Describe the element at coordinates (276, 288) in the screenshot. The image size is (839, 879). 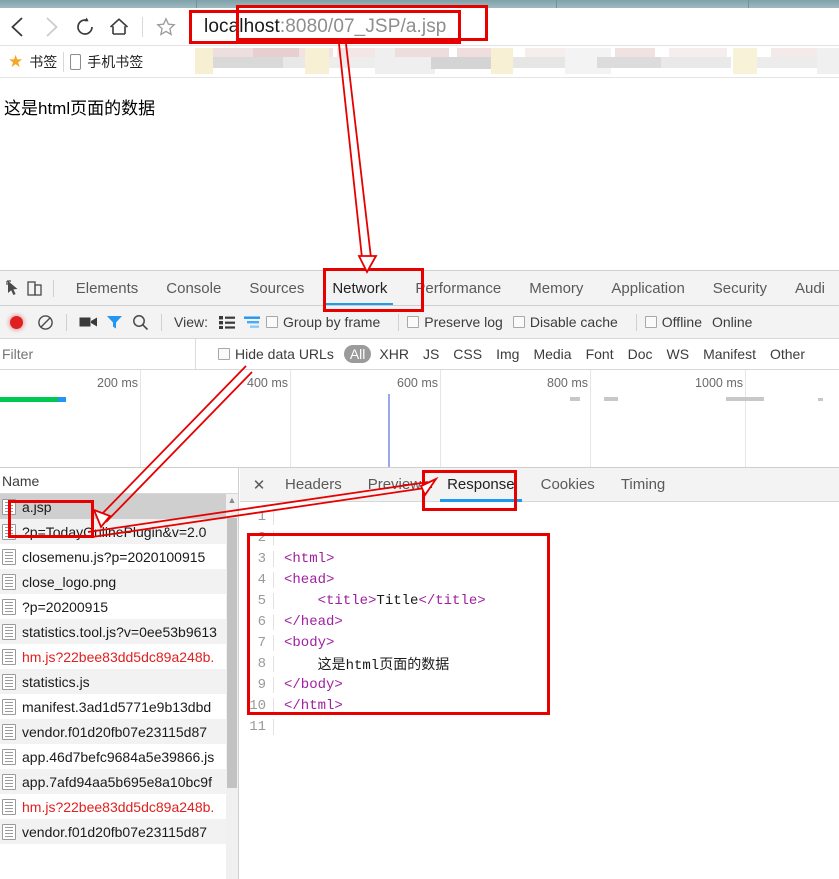
I see `tab-sources: Sources` at that location.